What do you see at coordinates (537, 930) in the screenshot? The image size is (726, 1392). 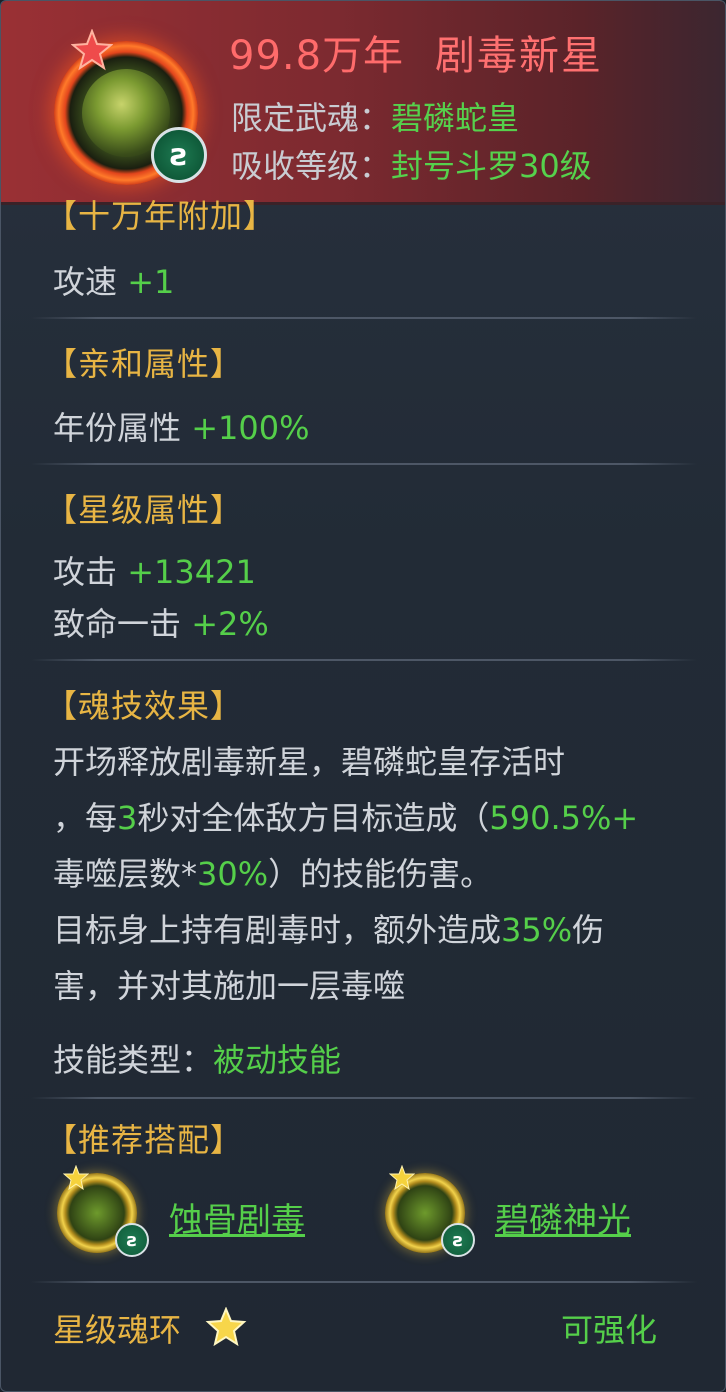 I see `skill-bonus-damage-value: 35%` at bounding box center [537, 930].